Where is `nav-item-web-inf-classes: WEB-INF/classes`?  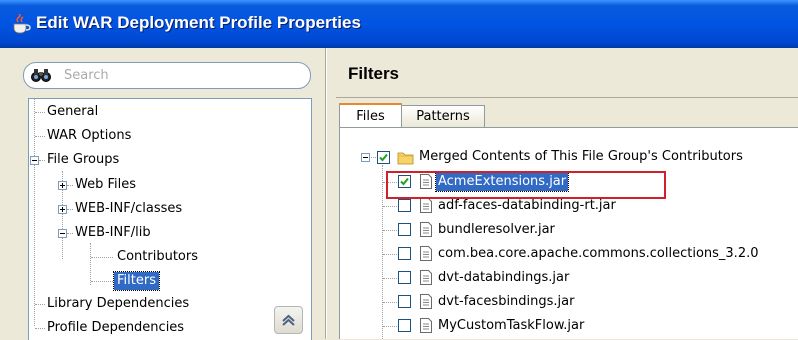
nav-item-web-inf-classes: WEB-INF/classes is located at coordinates (128, 209).